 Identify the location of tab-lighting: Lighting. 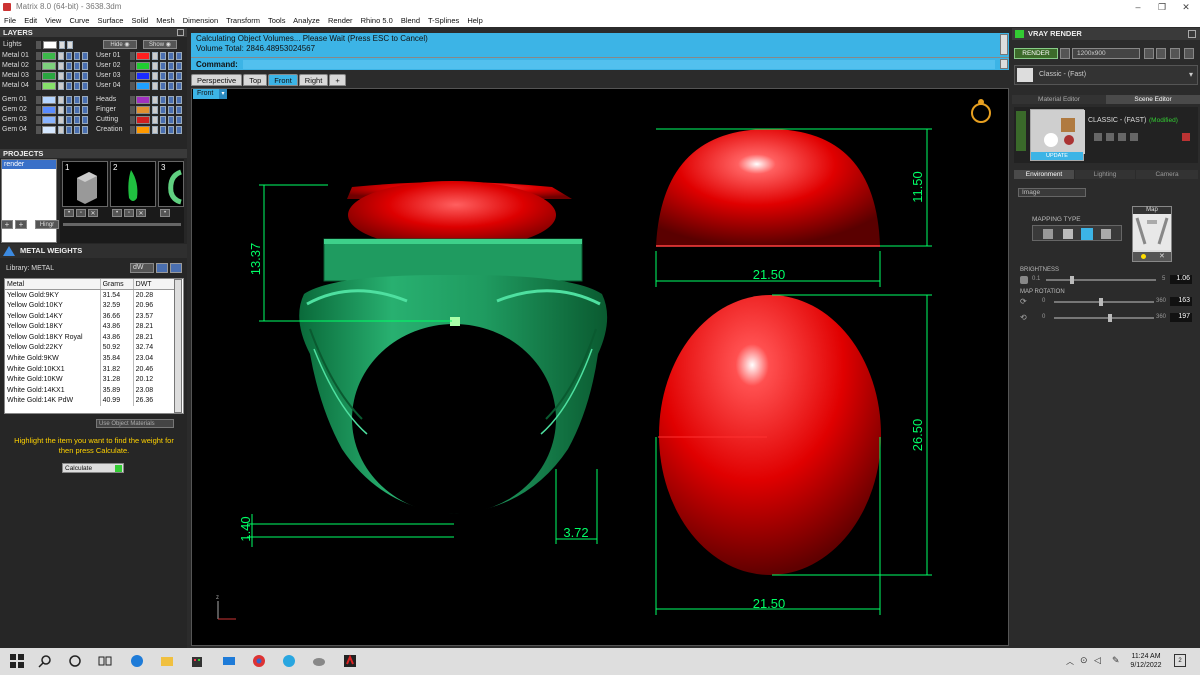
(1105, 174).